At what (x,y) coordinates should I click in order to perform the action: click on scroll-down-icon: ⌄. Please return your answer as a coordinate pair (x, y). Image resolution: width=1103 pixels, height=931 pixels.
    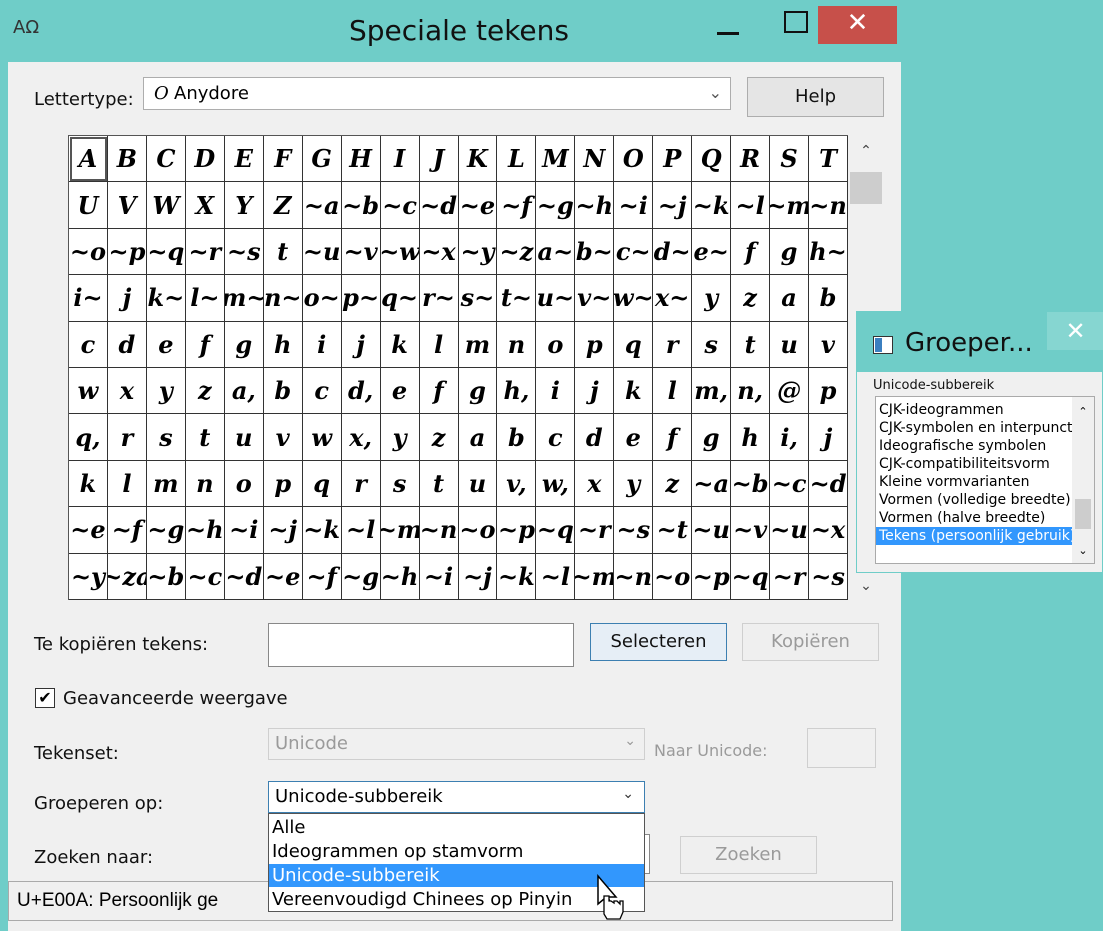
    Looking at the image, I should click on (1083, 550).